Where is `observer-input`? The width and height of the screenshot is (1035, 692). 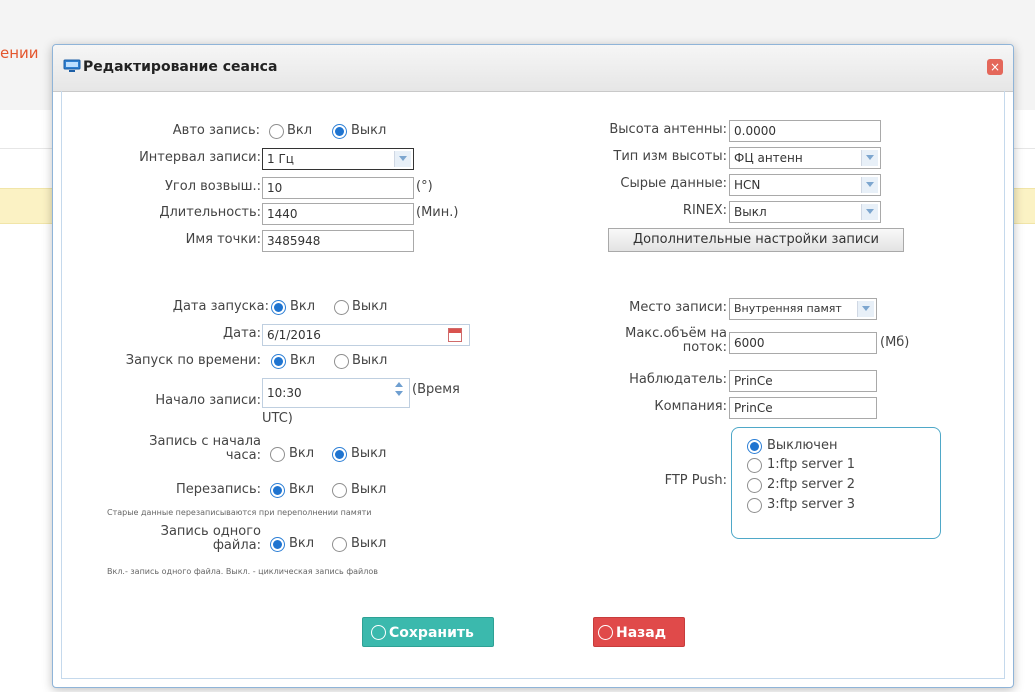 observer-input is located at coordinates (803, 381).